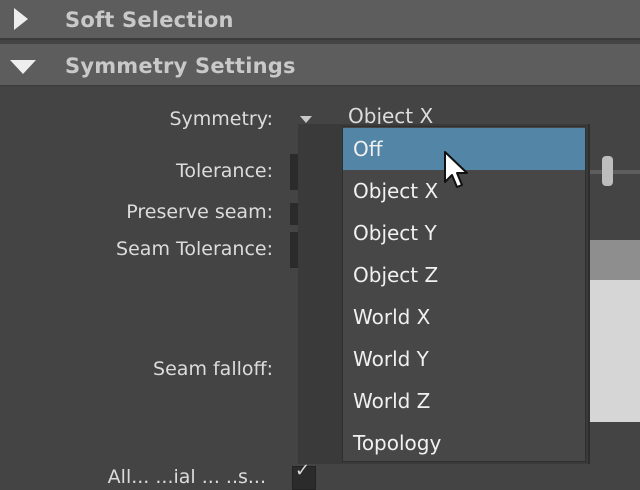  Describe the element at coordinates (23, 67) in the screenshot. I see `triangle-down-icon` at that location.